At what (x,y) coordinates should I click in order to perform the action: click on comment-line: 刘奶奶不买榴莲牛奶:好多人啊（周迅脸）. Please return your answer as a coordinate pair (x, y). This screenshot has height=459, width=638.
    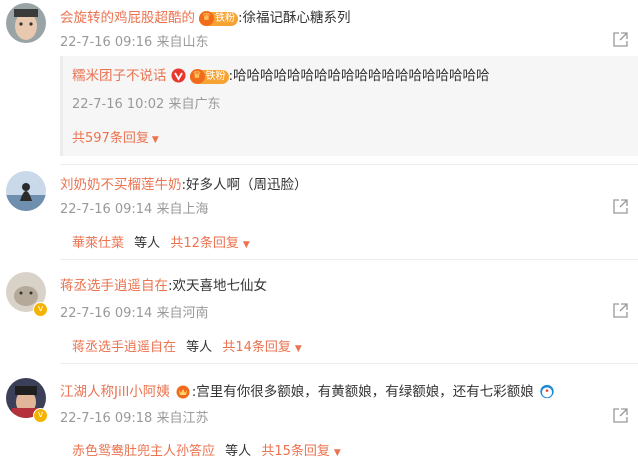
    Looking at the image, I should click on (184, 183).